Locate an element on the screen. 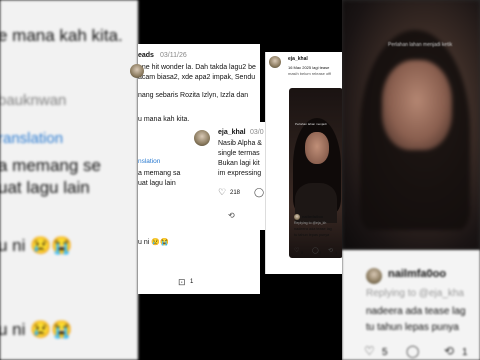  left-text-5: uat lagu lain is located at coordinates (45, 187).